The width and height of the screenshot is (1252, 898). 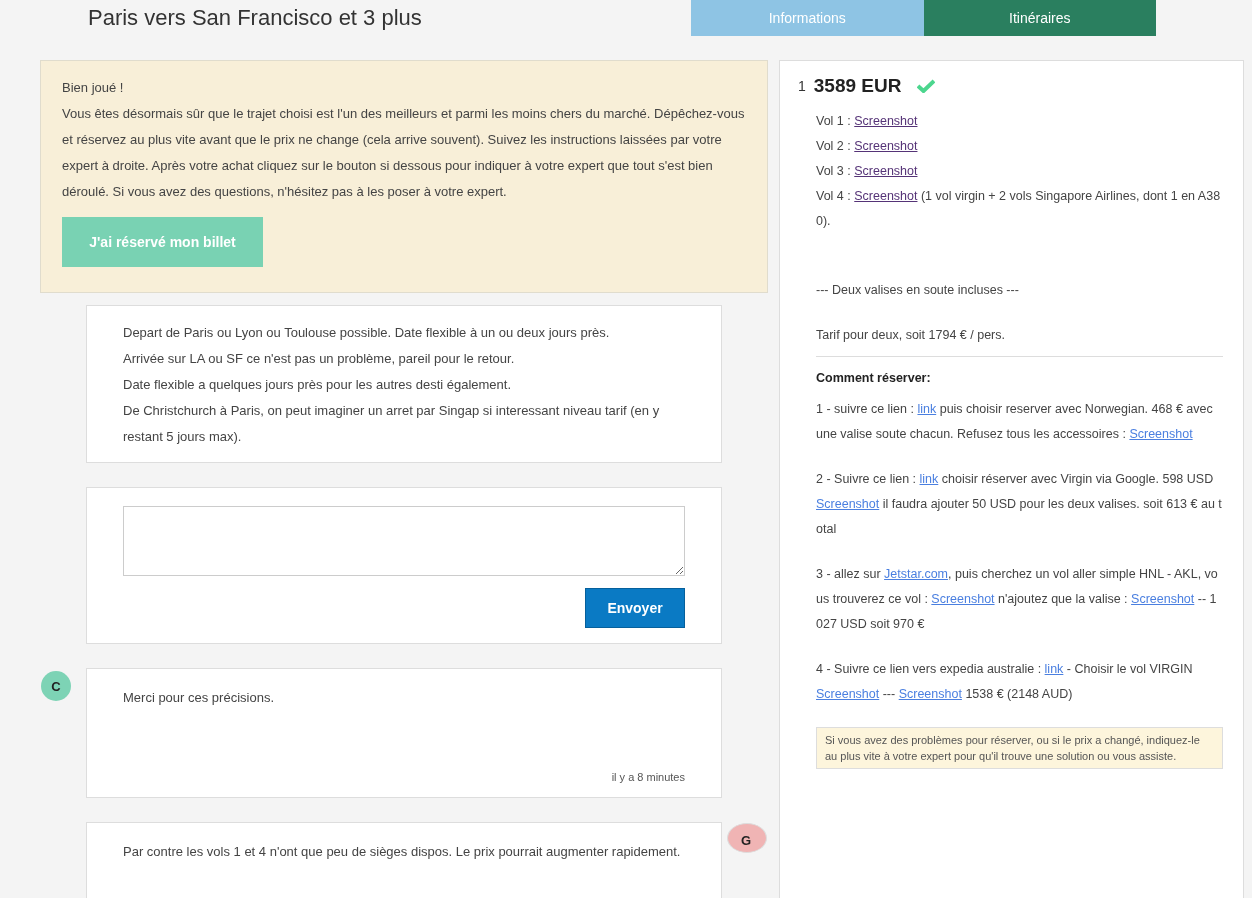 What do you see at coordinates (648, 777) in the screenshot?
I see `message-time: il y a 8 minutes` at bounding box center [648, 777].